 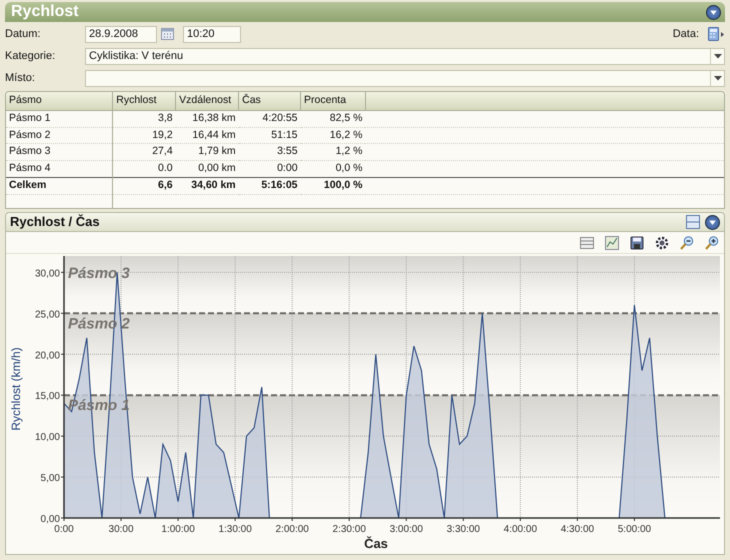 What do you see at coordinates (635, 529) in the screenshot?
I see `axis-tick-label: 5:00:00` at bounding box center [635, 529].